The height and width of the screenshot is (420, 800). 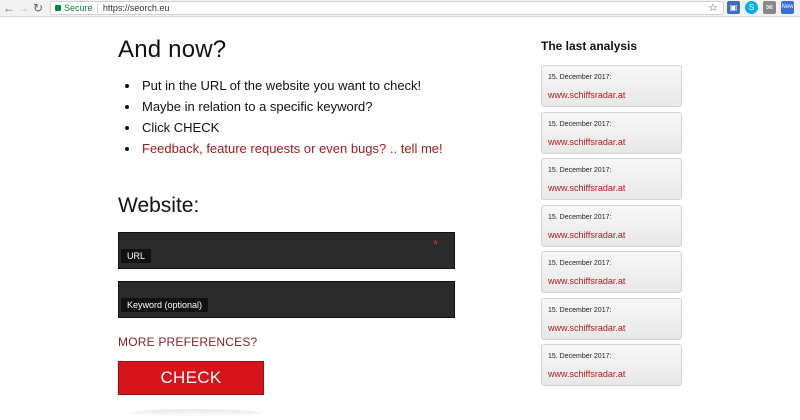 I want to click on skype-icon: S, so click(x=751, y=7).